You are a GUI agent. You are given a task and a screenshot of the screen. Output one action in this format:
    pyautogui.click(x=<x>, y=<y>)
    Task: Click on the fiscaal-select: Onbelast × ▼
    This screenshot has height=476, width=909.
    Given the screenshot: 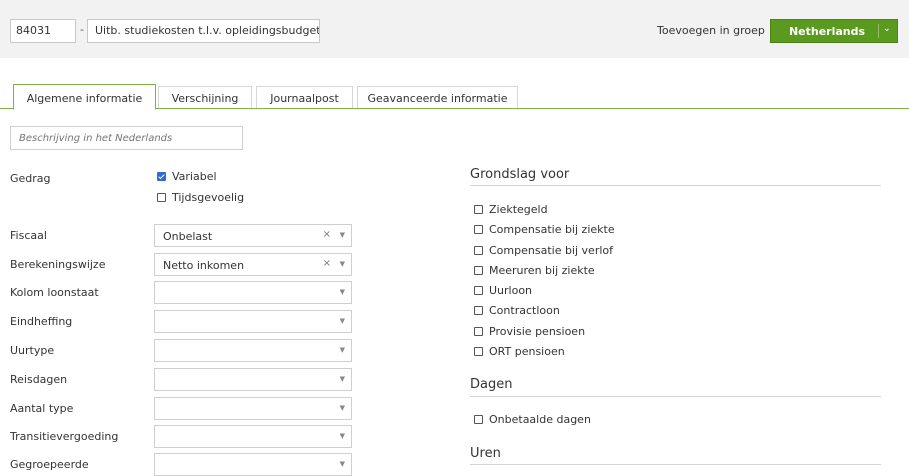 What is the action you would take?
    pyautogui.click(x=253, y=235)
    